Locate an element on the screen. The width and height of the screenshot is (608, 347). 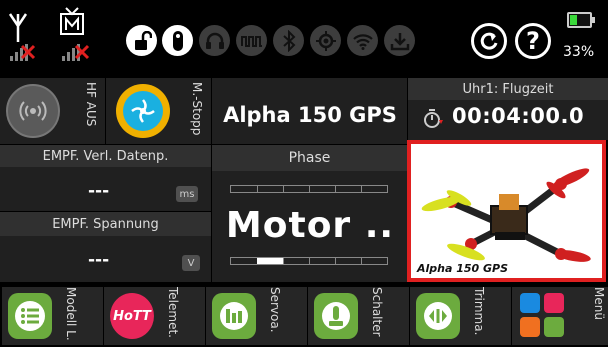
servo-monitor-button: Servoa. is located at coordinates (256, 316).